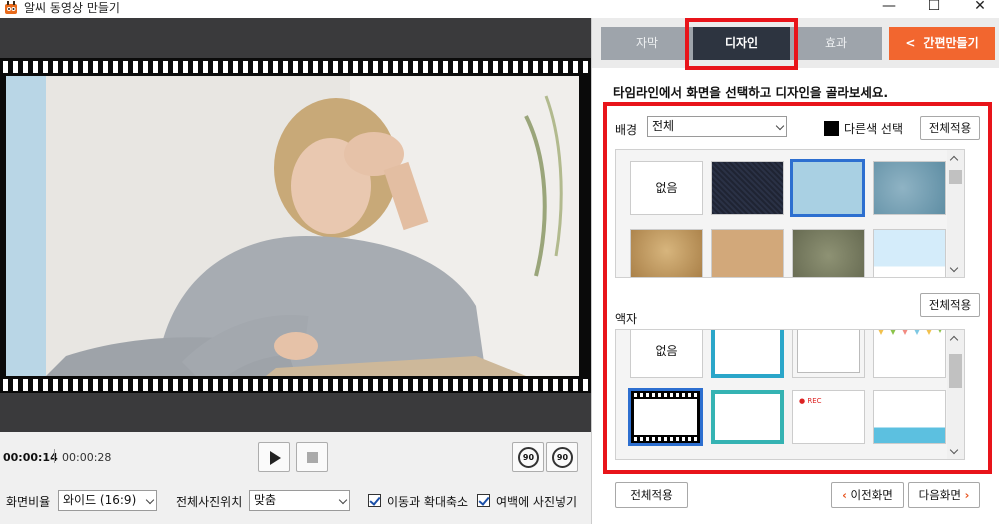 The height and width of the screenshot is (524, 999). I want to click on rotate-left-button: 90, so click(528, 457).